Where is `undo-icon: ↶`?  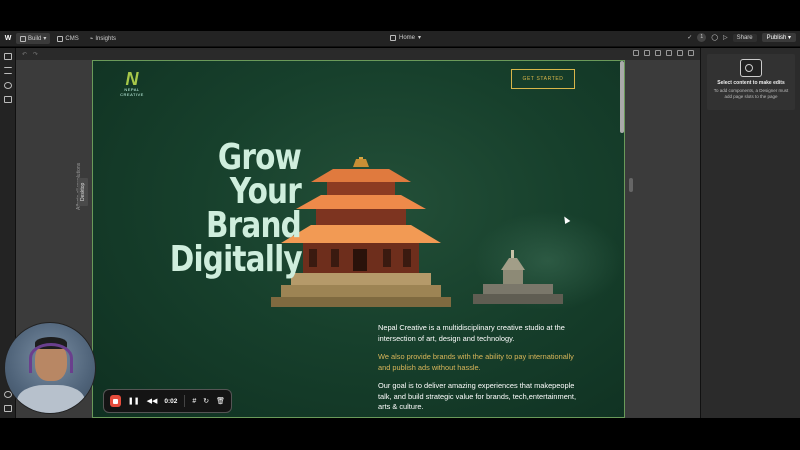 undo-icon: ↶ is located at coordinates (24, 54).